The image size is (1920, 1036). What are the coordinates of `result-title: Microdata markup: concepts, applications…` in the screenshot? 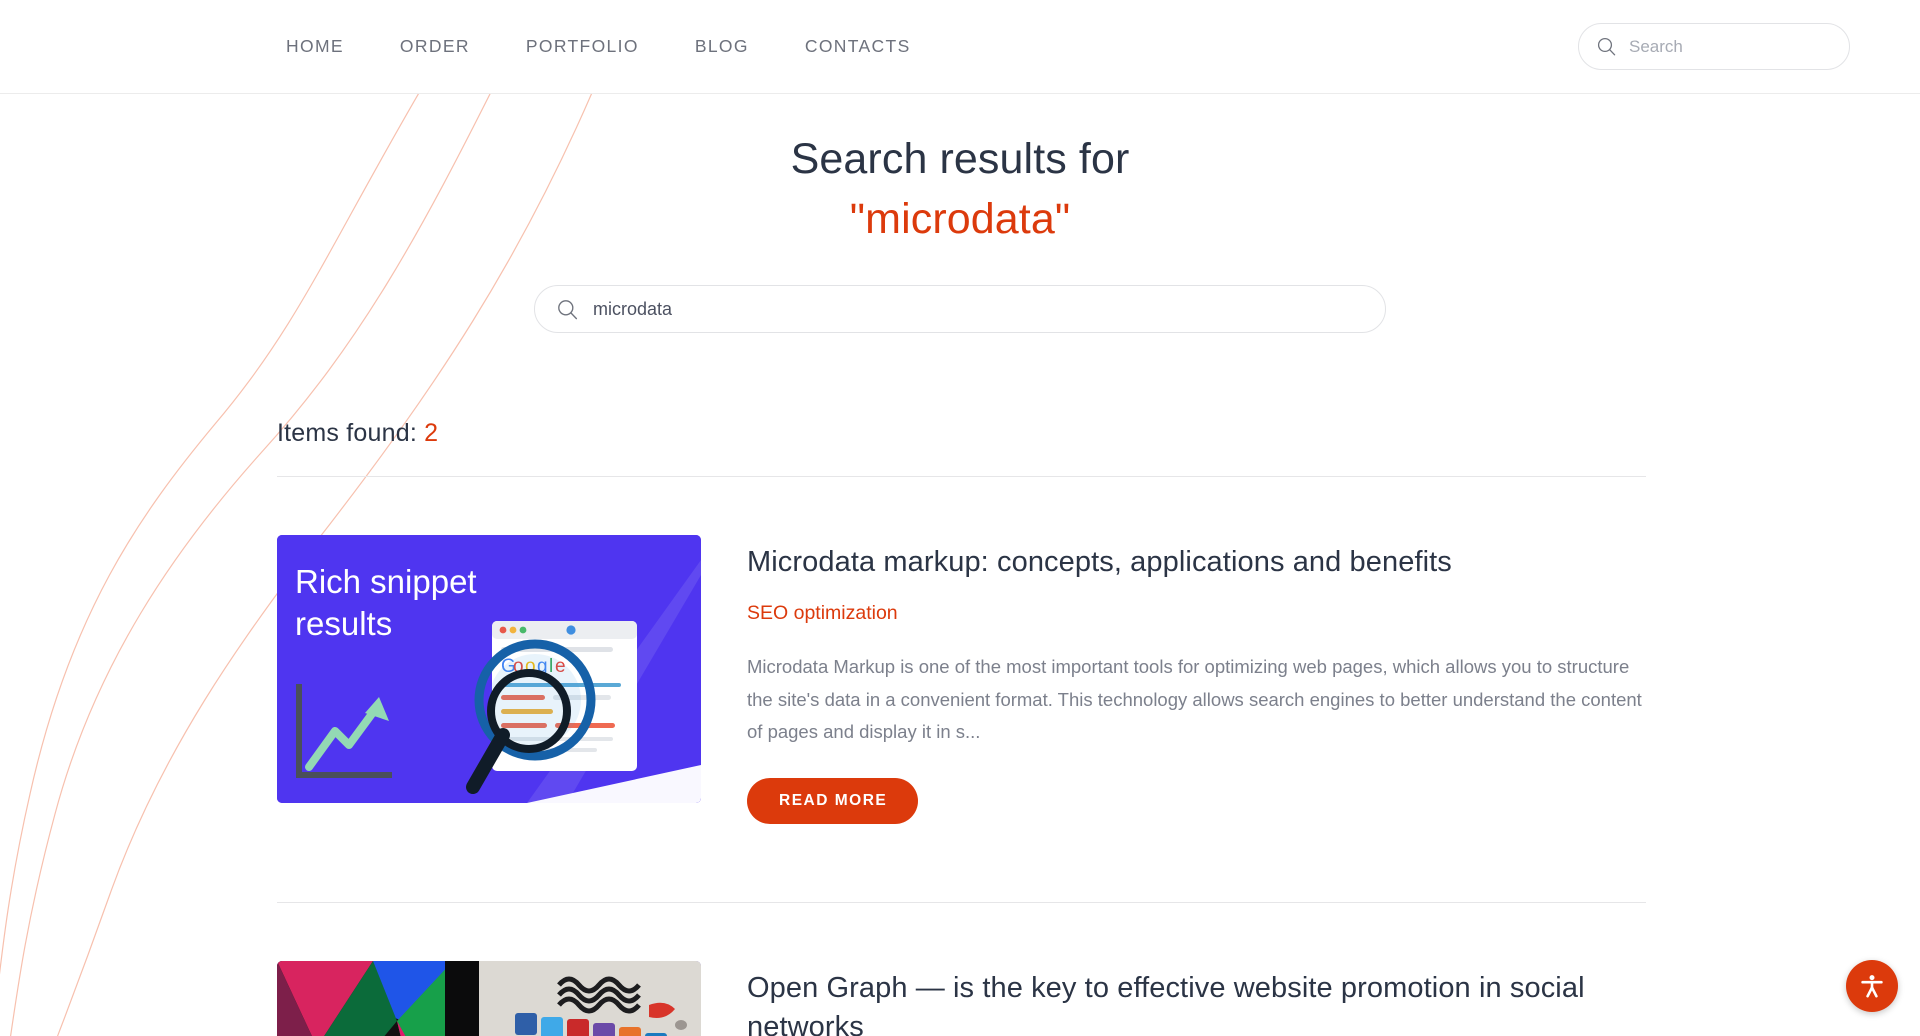 It's located at (1196, 562).